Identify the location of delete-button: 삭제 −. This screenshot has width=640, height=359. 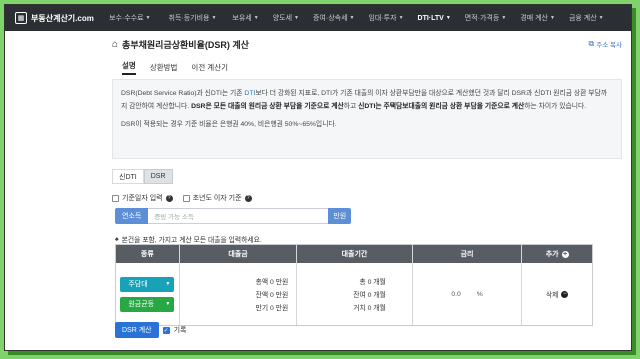
(557, 294).